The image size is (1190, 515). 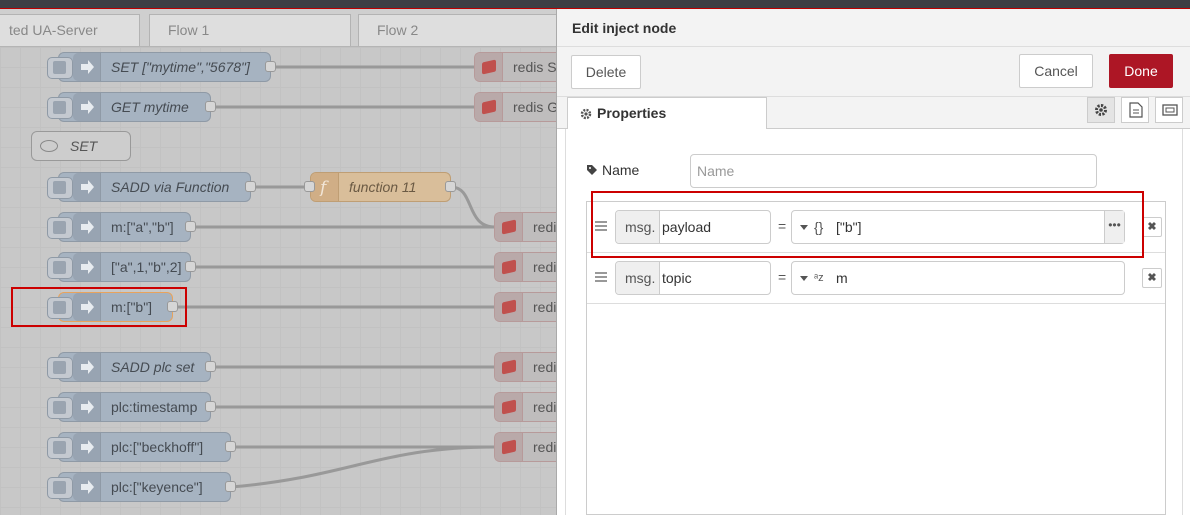 What do you see at coordinates (667, 113) in the screenshot?
I see `tab-properties: Properties` at bounding box center [667, 113].